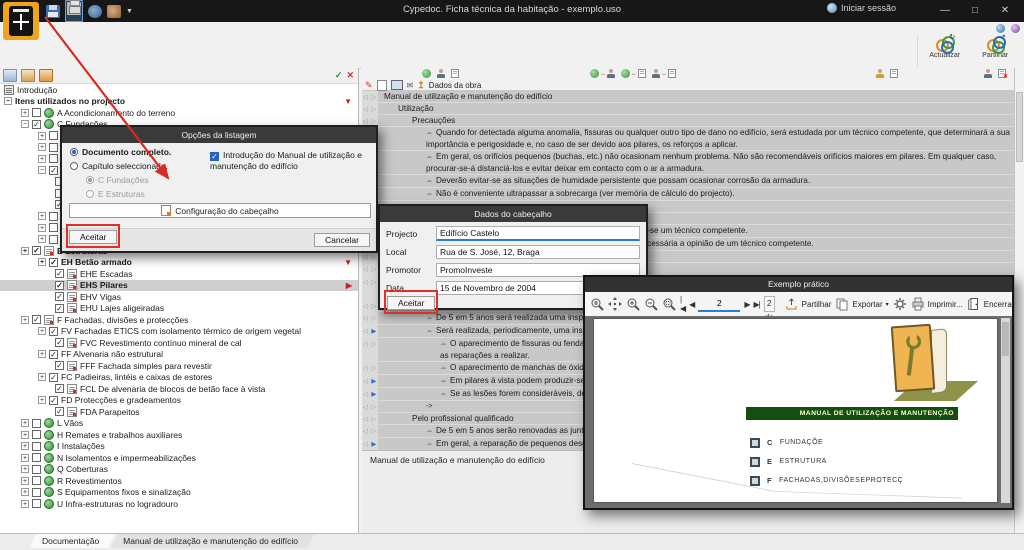  What do you see at coordinates (945, 11) in the screenshot?
I see `minimize-button: —` at bounding box center [945, 11].